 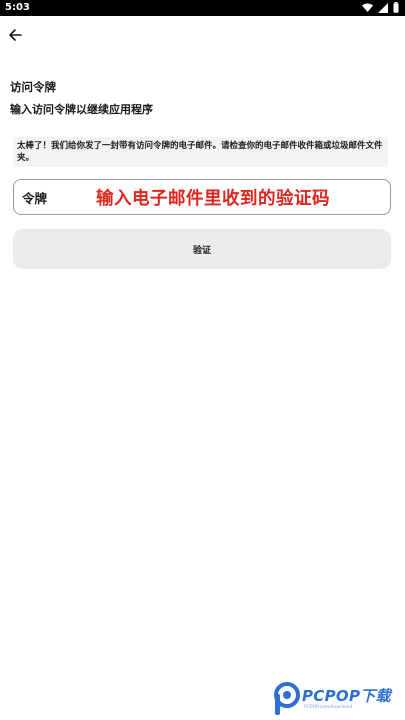 I want to click on pcpop-logo-icon, so click(x=287, y=698).